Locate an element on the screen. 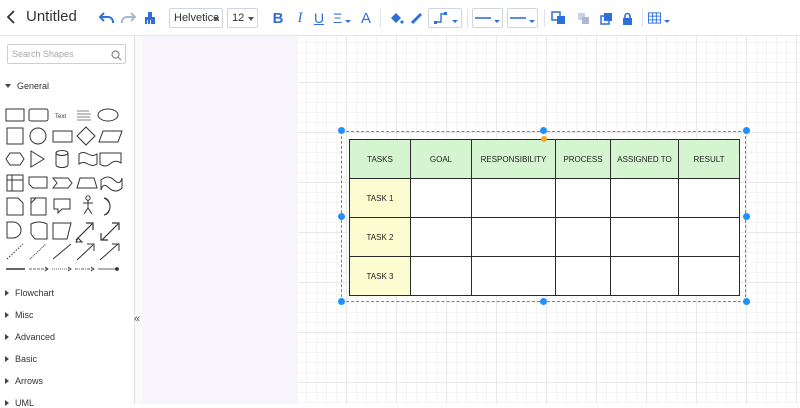 The image size is (800, 408). line-style-button is located at coordinates (487, 18).